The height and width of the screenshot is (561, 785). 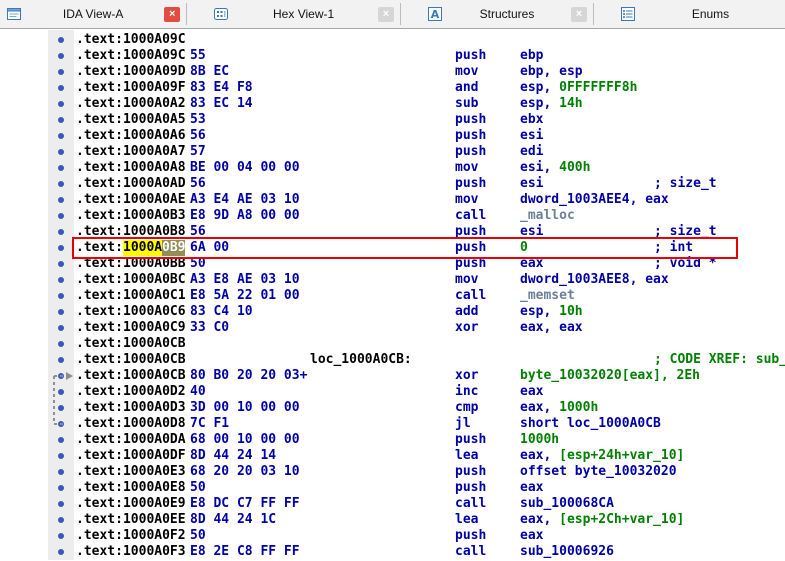 What do you see at coordinates (143, 248) in the screenshot?
I see `highlighted-address-text: 1000A` at bounding box center [143, 248].